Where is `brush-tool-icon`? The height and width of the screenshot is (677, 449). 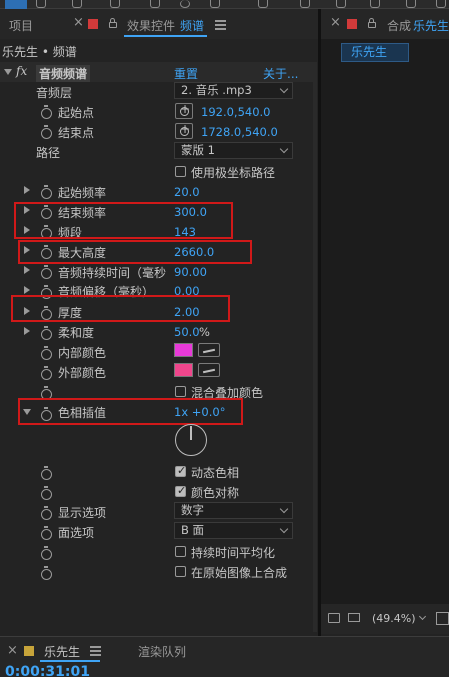 brush-tool-icon is located at coordinates (341, 4).